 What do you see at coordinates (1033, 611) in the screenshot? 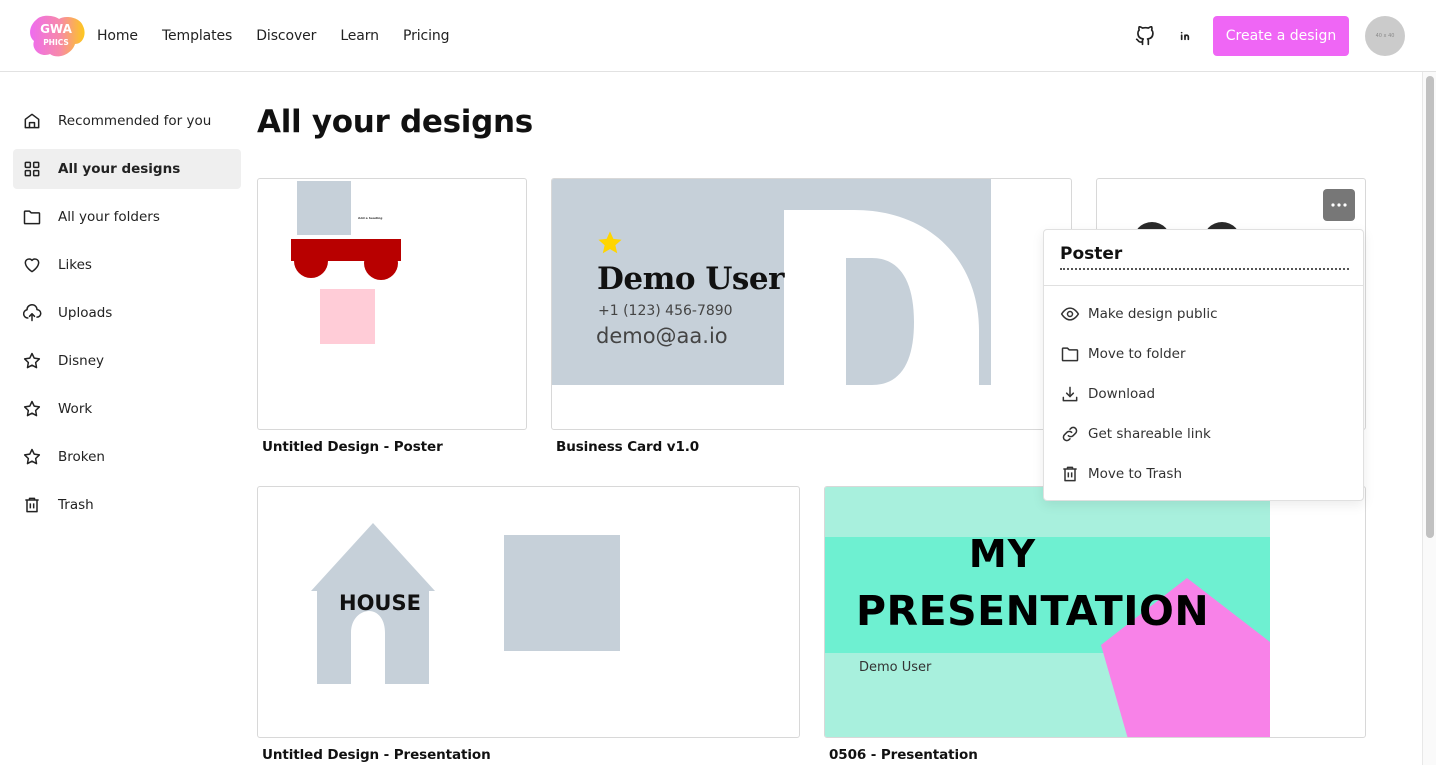
I see `preview-title-line2: PRESENTATION` at bounding box center [1033, 611].